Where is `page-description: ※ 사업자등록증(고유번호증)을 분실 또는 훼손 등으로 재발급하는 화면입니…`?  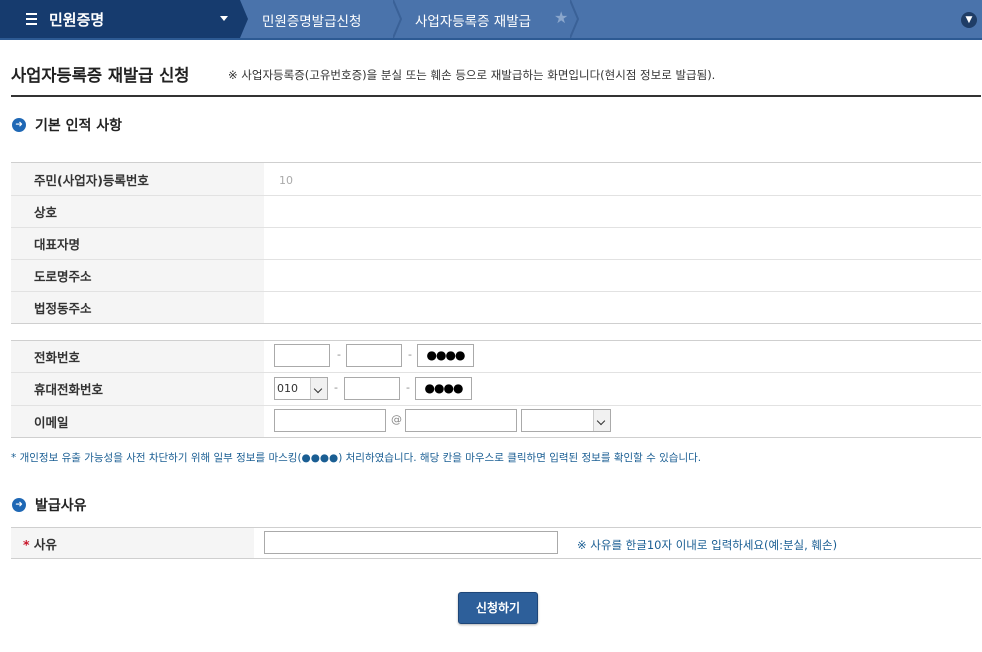 page-description: ※ 사업자등록증(고유번호증)을 분실 또는 훼손 등으로 재발급하는 화면입니… is located at coordinates (472, 75).